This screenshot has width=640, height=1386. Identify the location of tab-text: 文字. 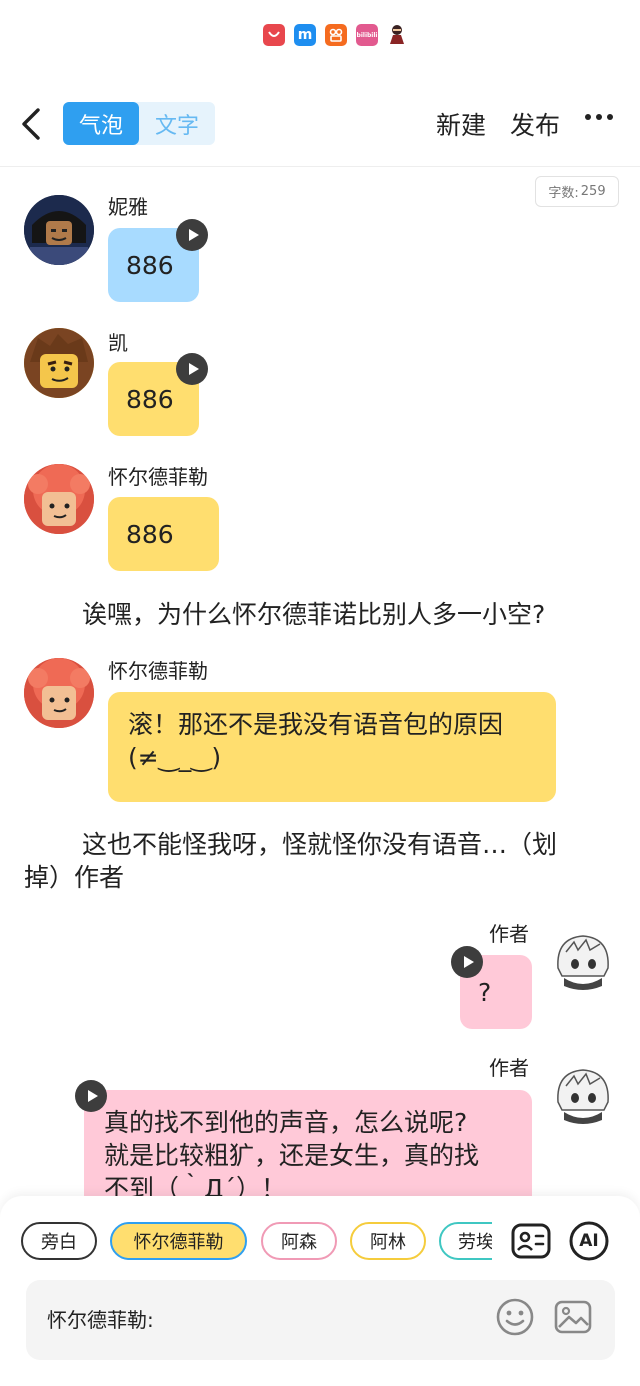
(177, 123).